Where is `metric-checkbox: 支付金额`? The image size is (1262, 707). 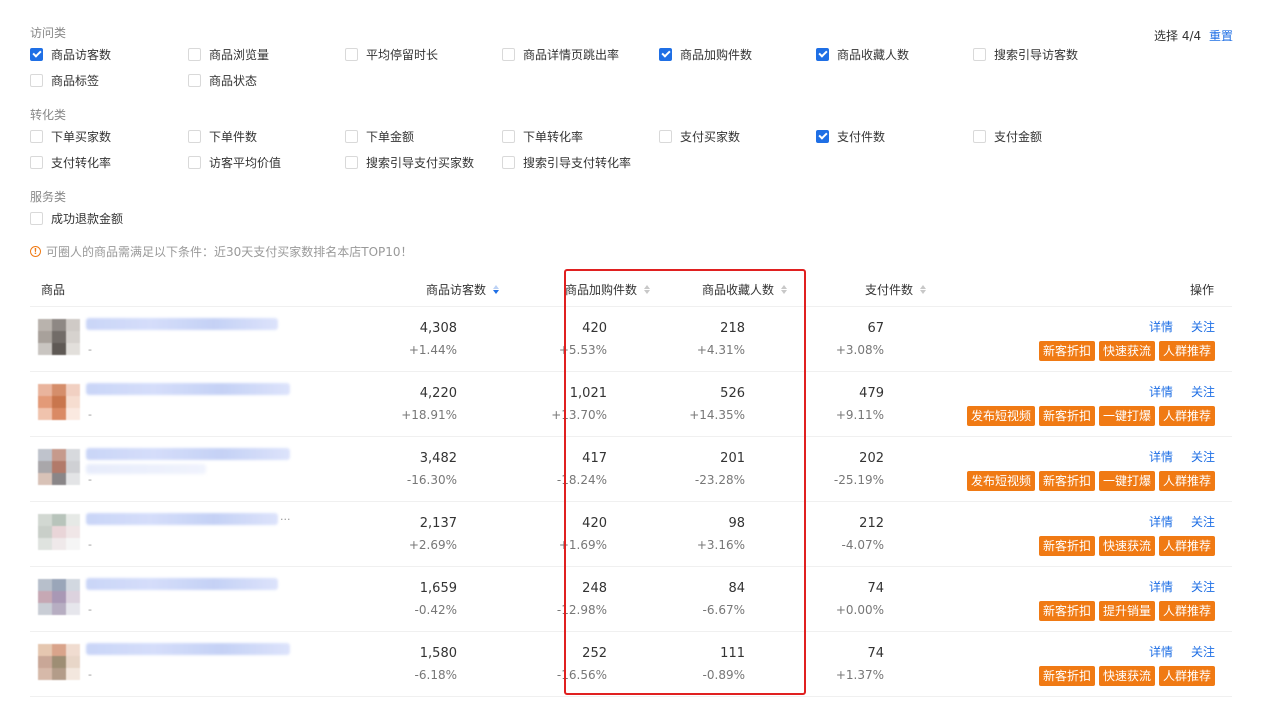 metric-checkbox: 支付金额 is located at coordinates (1007, 136).